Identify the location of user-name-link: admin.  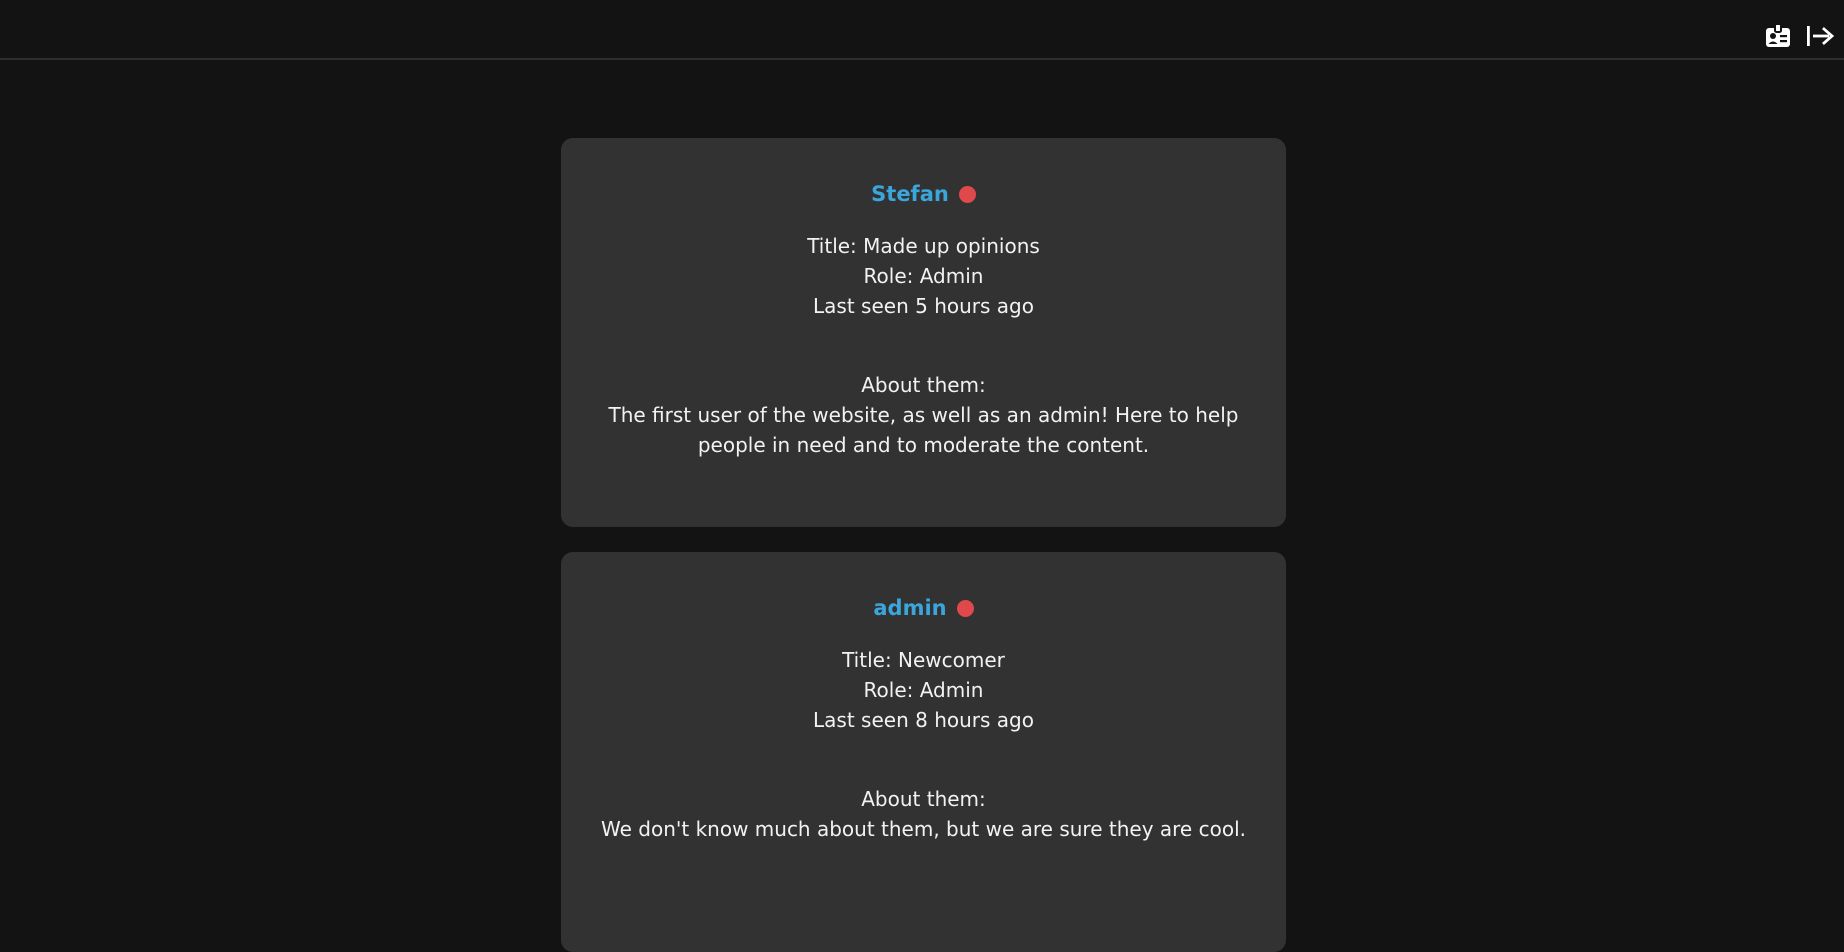
(909, 608).